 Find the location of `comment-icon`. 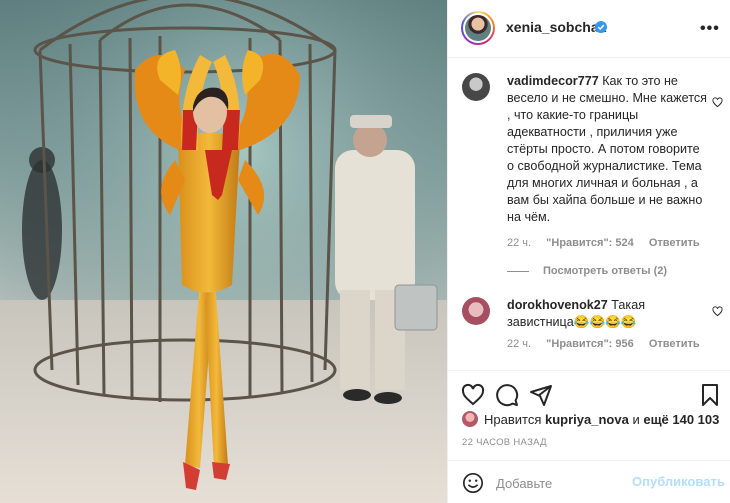

comment-icon is located at coordinates (507, 395).